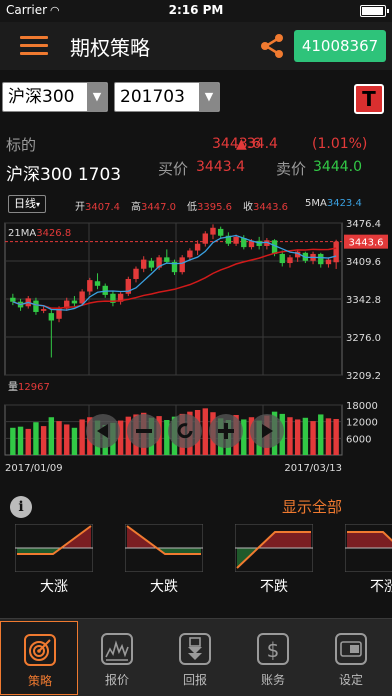 The height and width of the screenshot is (696, 392). Describe the element at coordinates (39, 233) in the screenshot. I see `ma21-legend: 21MA3426.8` at that location.